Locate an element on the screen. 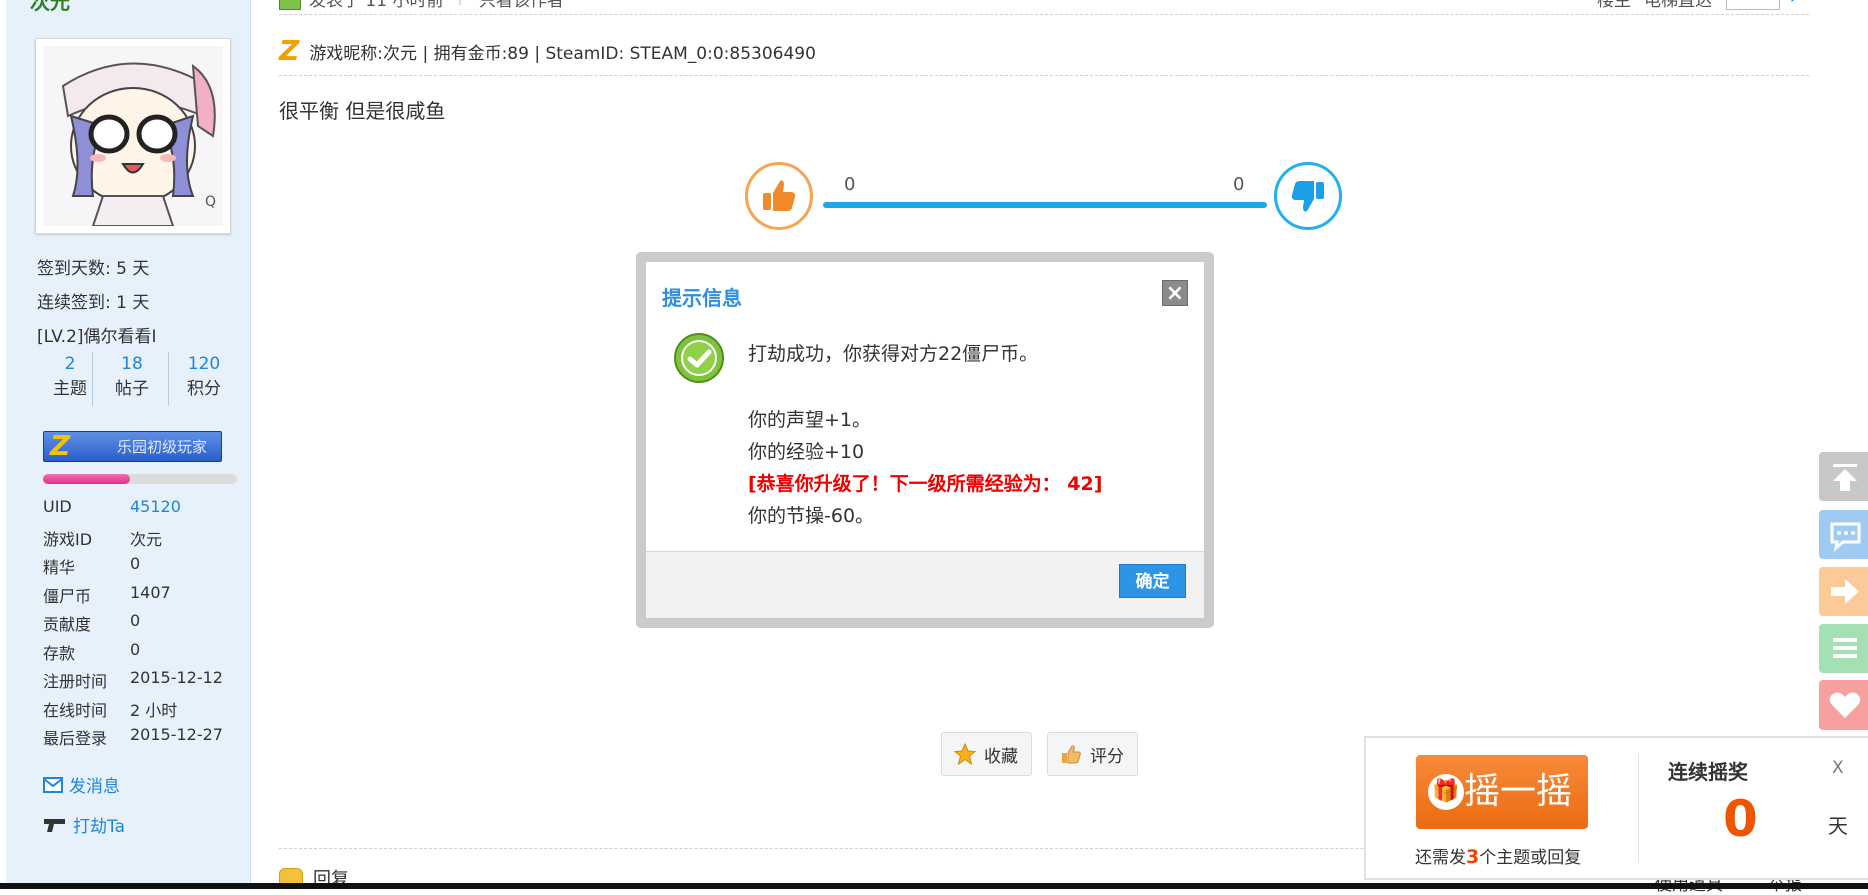 This screenshot has width=1868, height=895. list-icon is located at coordinates (1845, 648).